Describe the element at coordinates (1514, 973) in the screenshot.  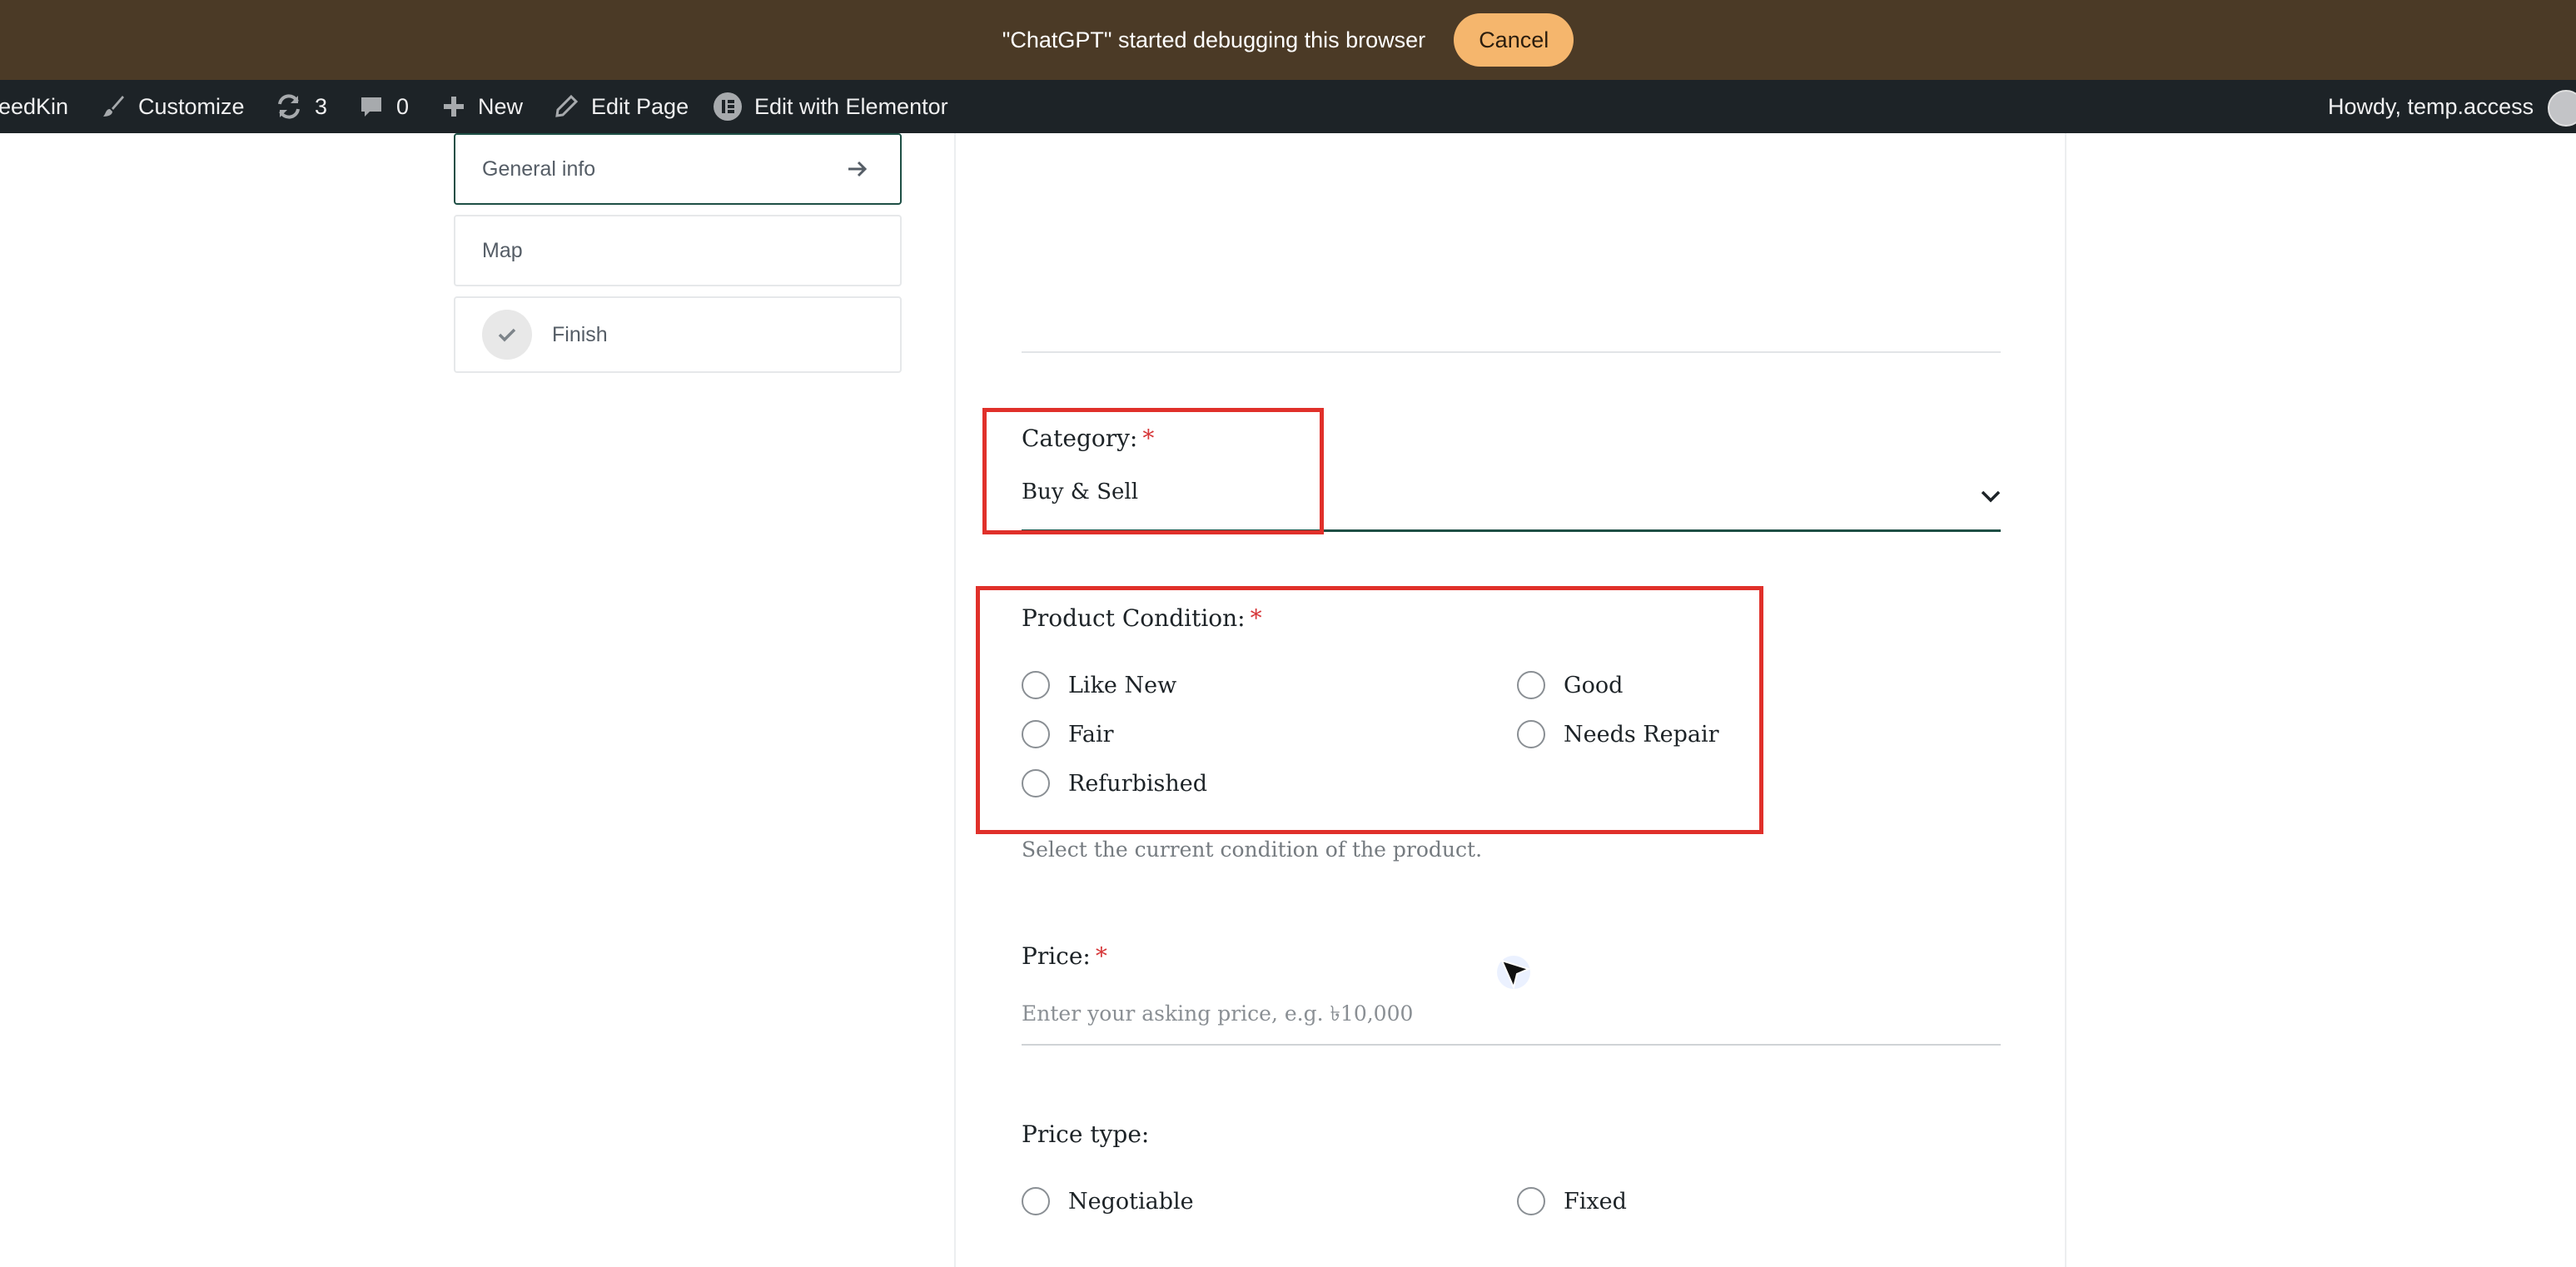
I see `mouse-cursor-icon` at that location.